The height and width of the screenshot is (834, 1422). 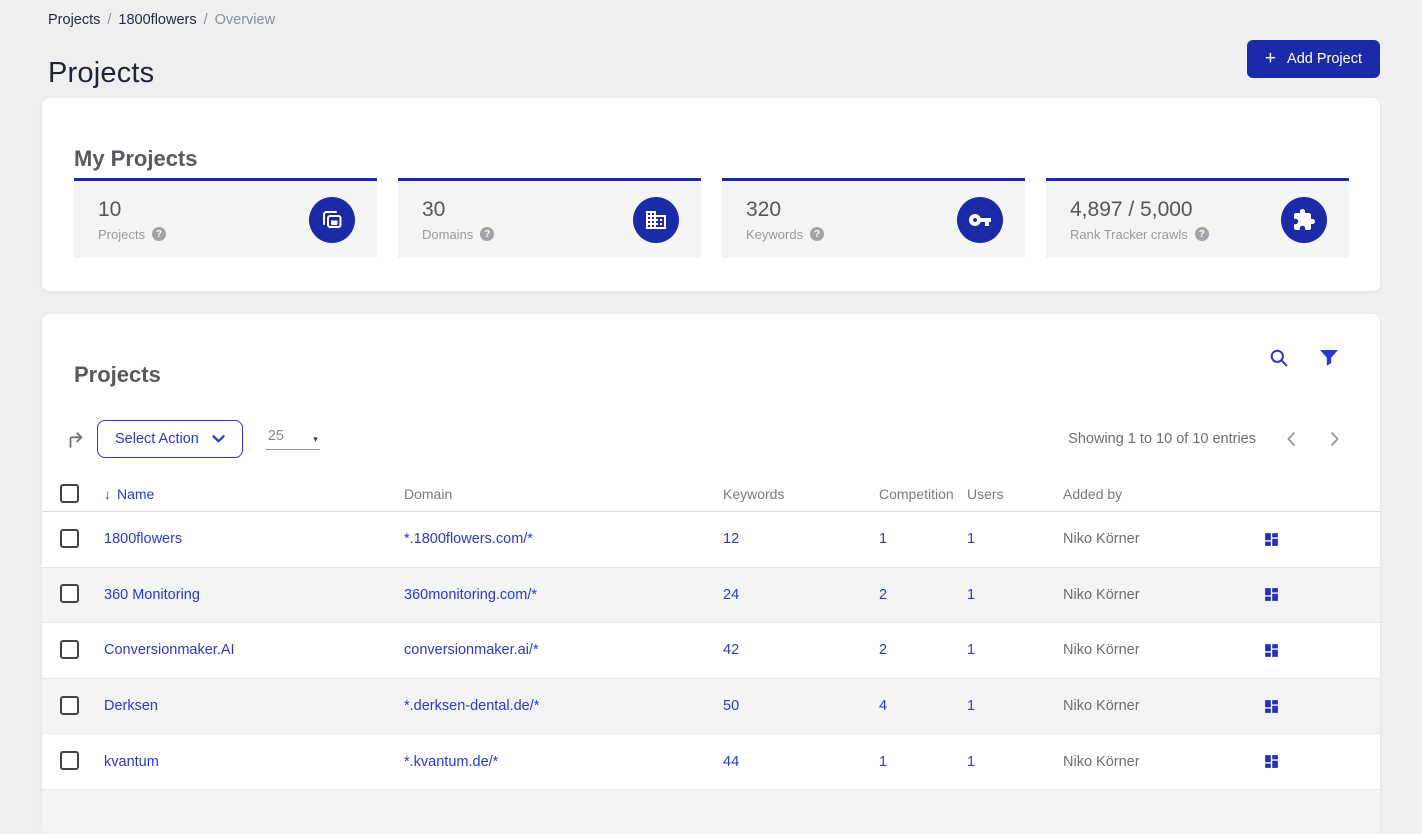 What do you see at coordinates (873, 218) in the screenshot?
I see `stat-card-keywords: 320 Keywords ?` at bounding box center [873, 218].